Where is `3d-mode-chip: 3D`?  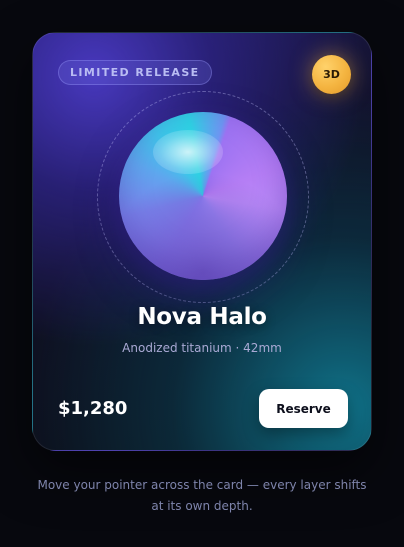 3d-mode-chip: 3D is located at coordinates (331, 74).